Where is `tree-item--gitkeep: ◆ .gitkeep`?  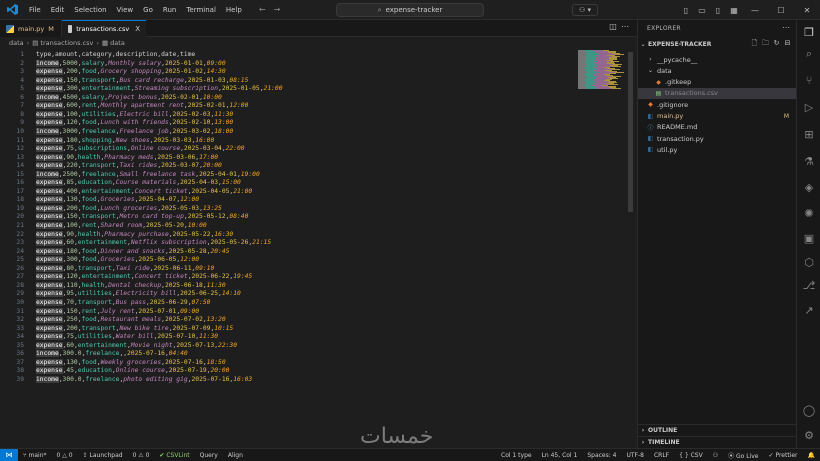
tree-item--gitkeep: ◆ .gitkeep is located at coordinates (717, 82).